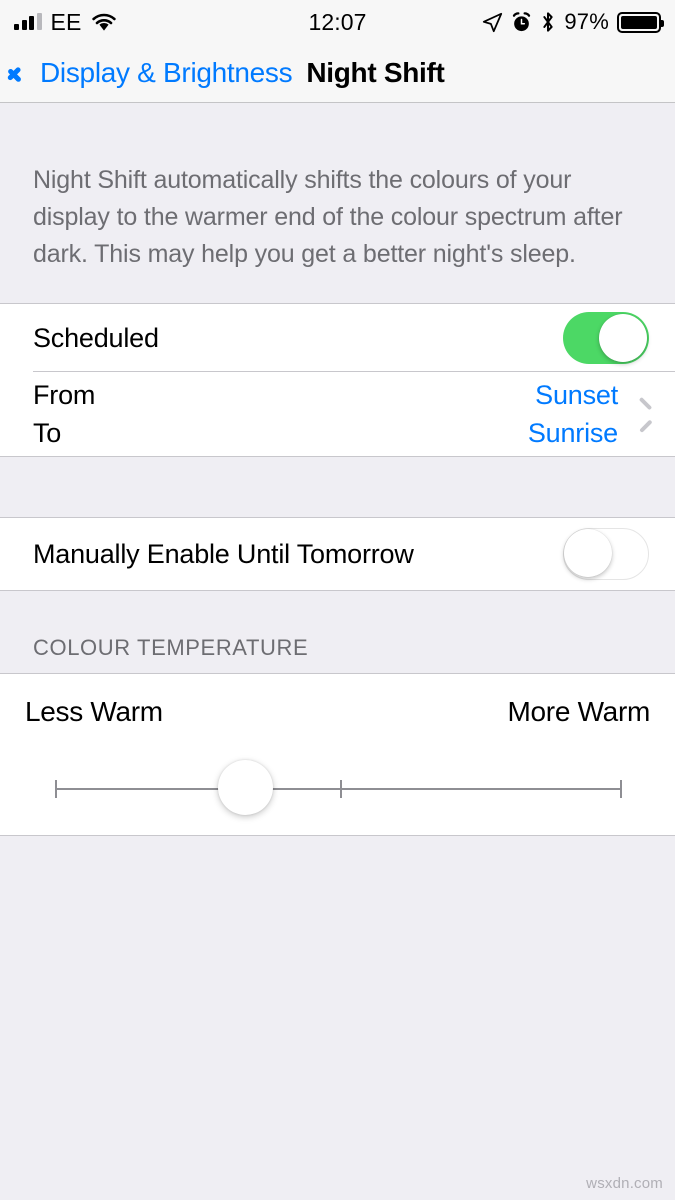  Describe the element at coordinates (573, 414) in the screenshot. I see `schedule-times-values: Sunset Sunrise` at that location.